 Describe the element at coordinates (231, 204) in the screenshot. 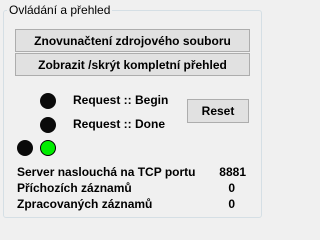

I see `processed-records-value: 0` at that location.